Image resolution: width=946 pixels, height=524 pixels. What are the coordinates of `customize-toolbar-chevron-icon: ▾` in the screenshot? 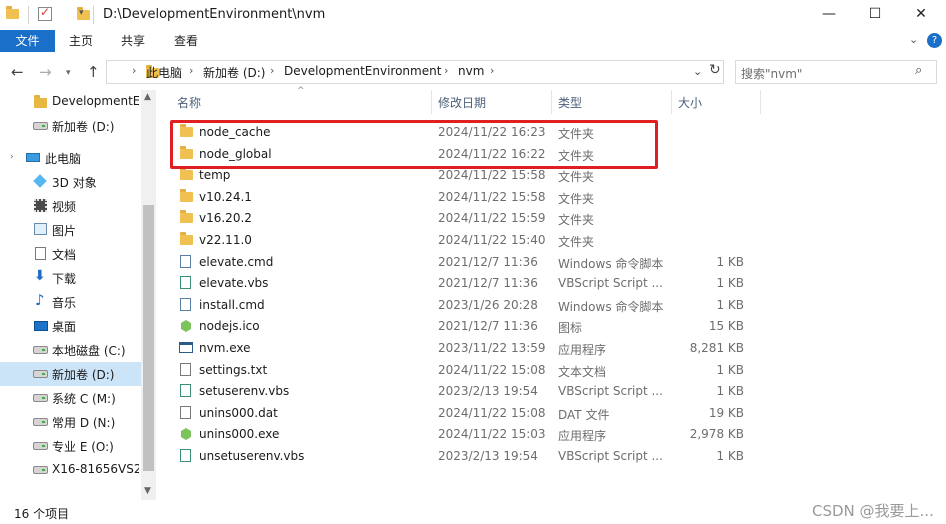 It's located at (81, 13).